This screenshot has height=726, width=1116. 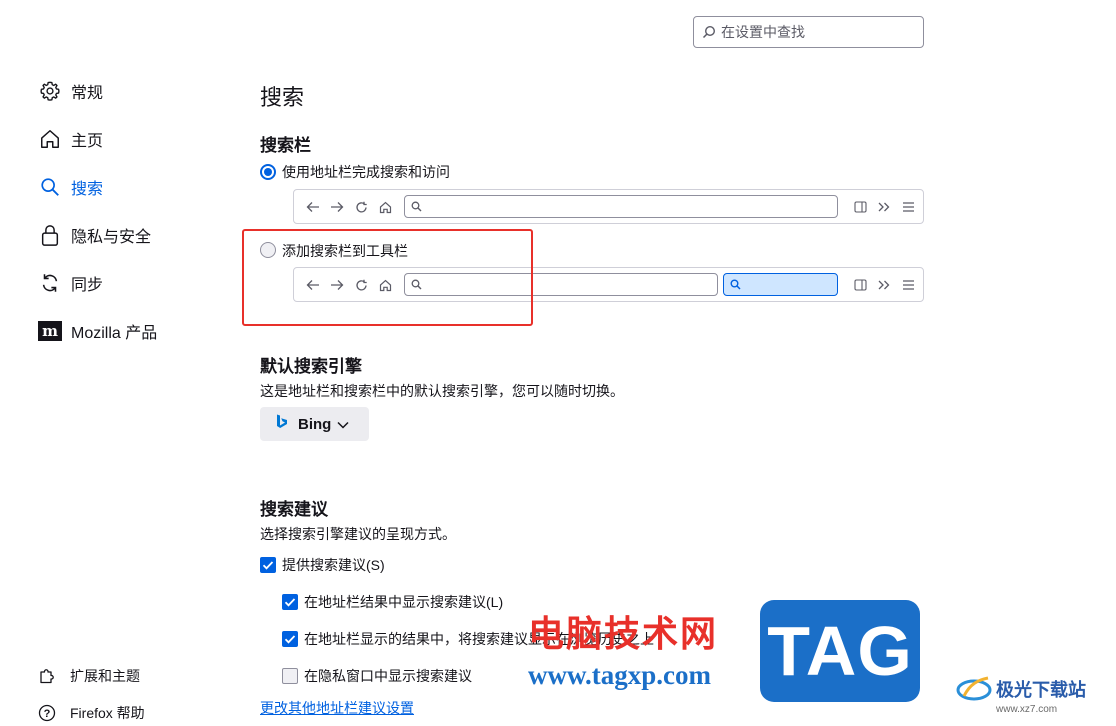 What do you see at coordinates (840, 651) in the screenshot?
I see `watermark-tag-logo: TAG` at bounding box center [840, 651].